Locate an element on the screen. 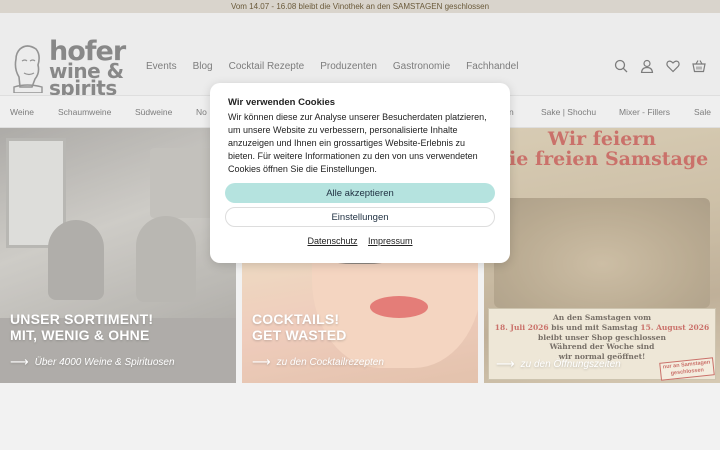  cookie-dialog-title: Wir verwenden Cookies is located at coordinates (282, 102).